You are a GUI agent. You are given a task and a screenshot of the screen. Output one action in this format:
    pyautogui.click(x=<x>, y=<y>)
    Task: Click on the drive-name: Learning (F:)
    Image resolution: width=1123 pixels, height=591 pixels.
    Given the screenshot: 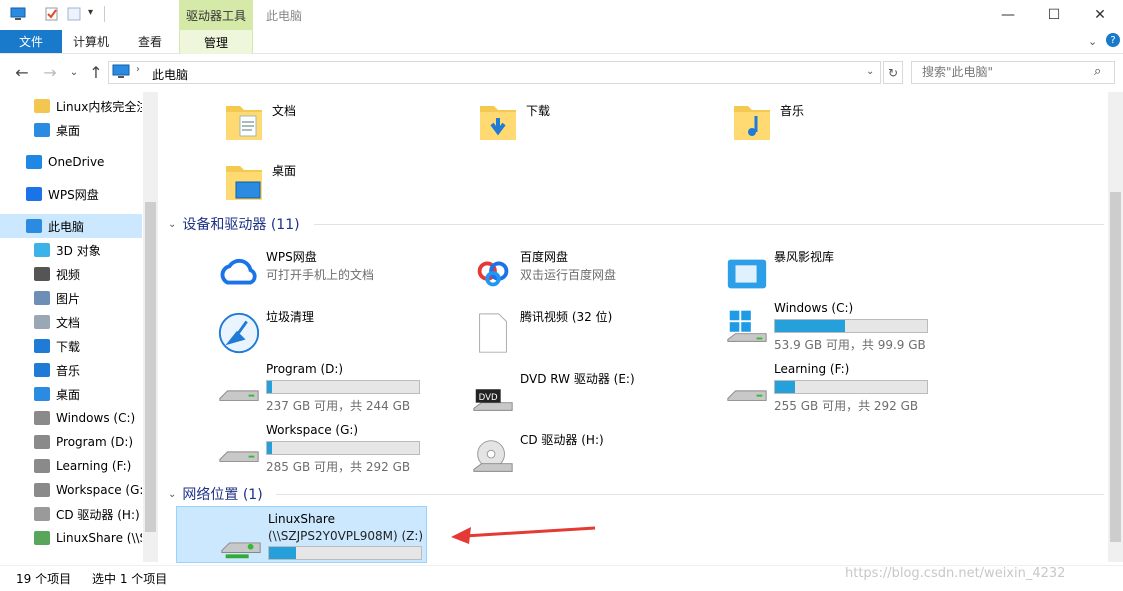 What is the action you would take?
    pyautogui.click(x=812, y=369)
    